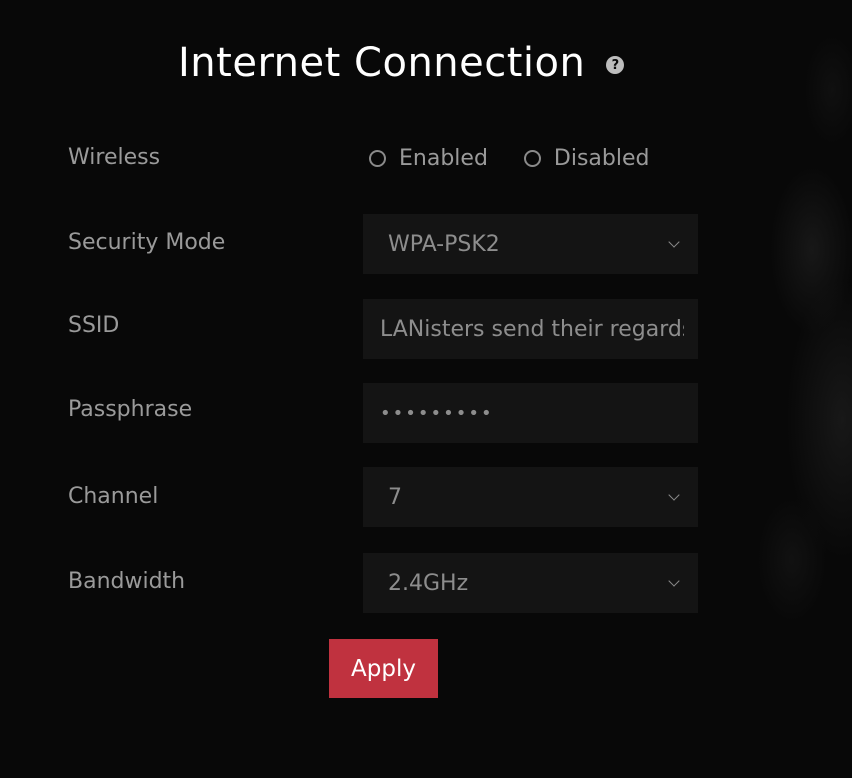  Describe the element at coordinates (130, 409) in the screenshot. I see `passphrase-label: Passphrase` at that location.